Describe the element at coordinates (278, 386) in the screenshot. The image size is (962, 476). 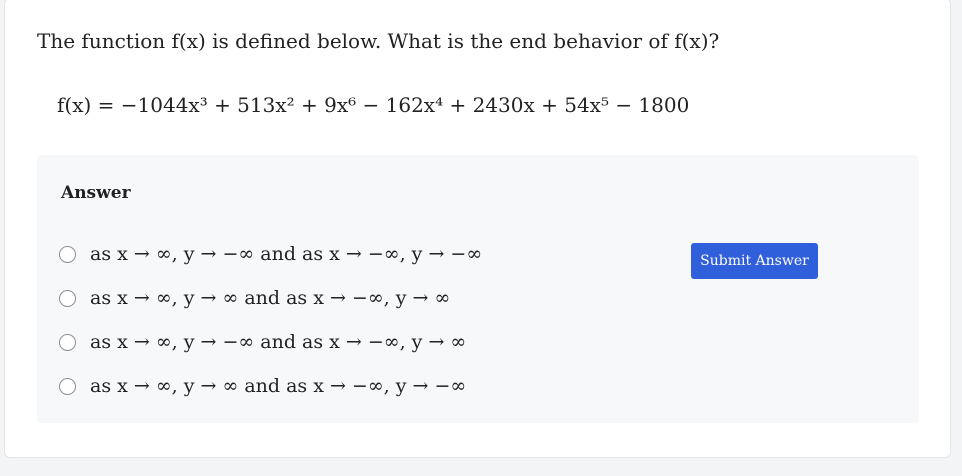
I see `option-label: as x → ∞, y → ∞ and as x → −∞, y → −∞` at that location.